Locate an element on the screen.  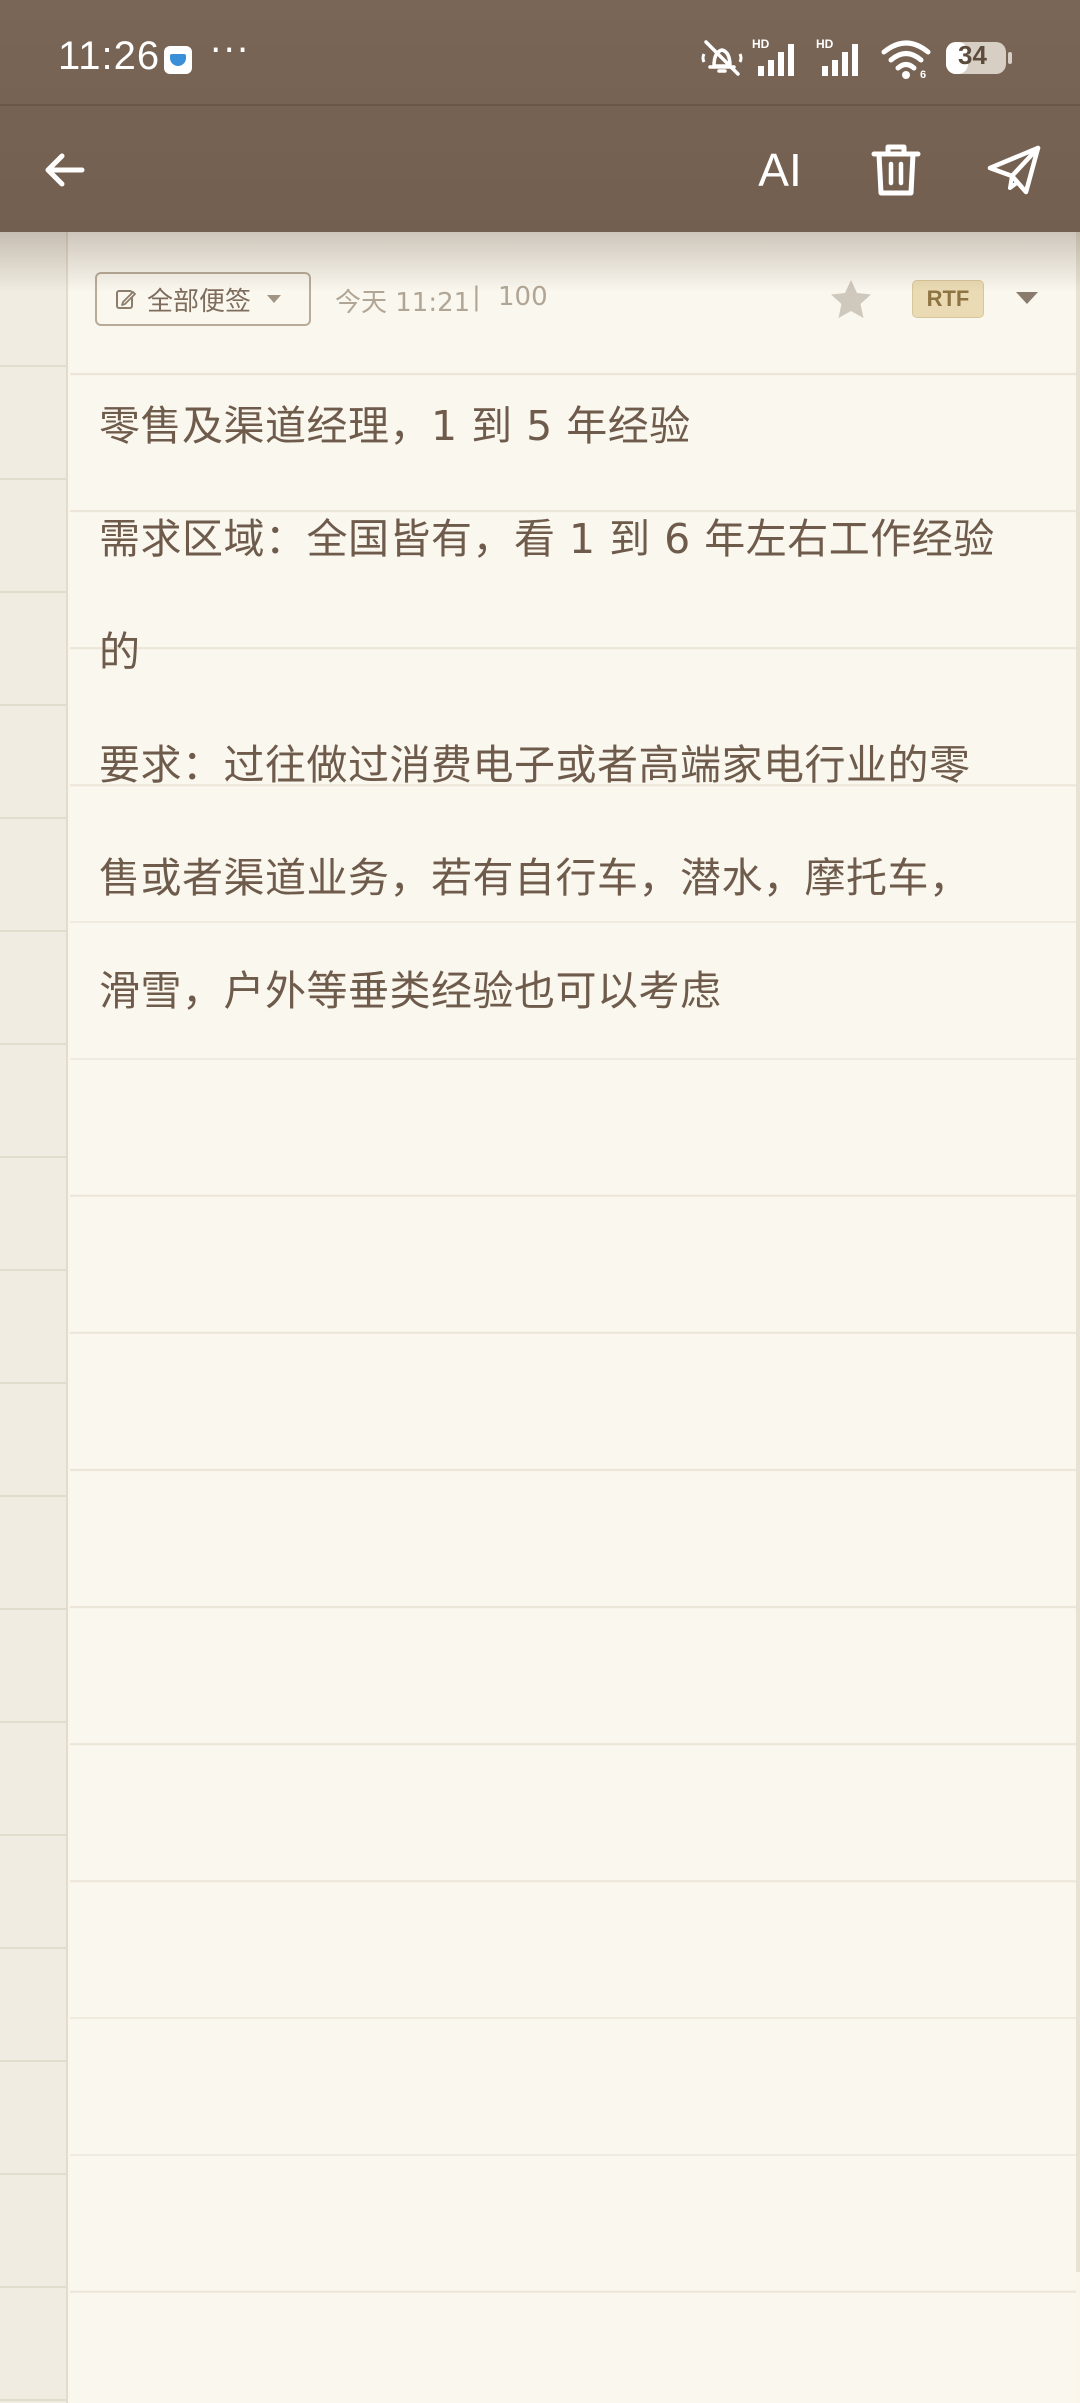
more-notifications-icon: ··· is located at coordinates (230, 50).